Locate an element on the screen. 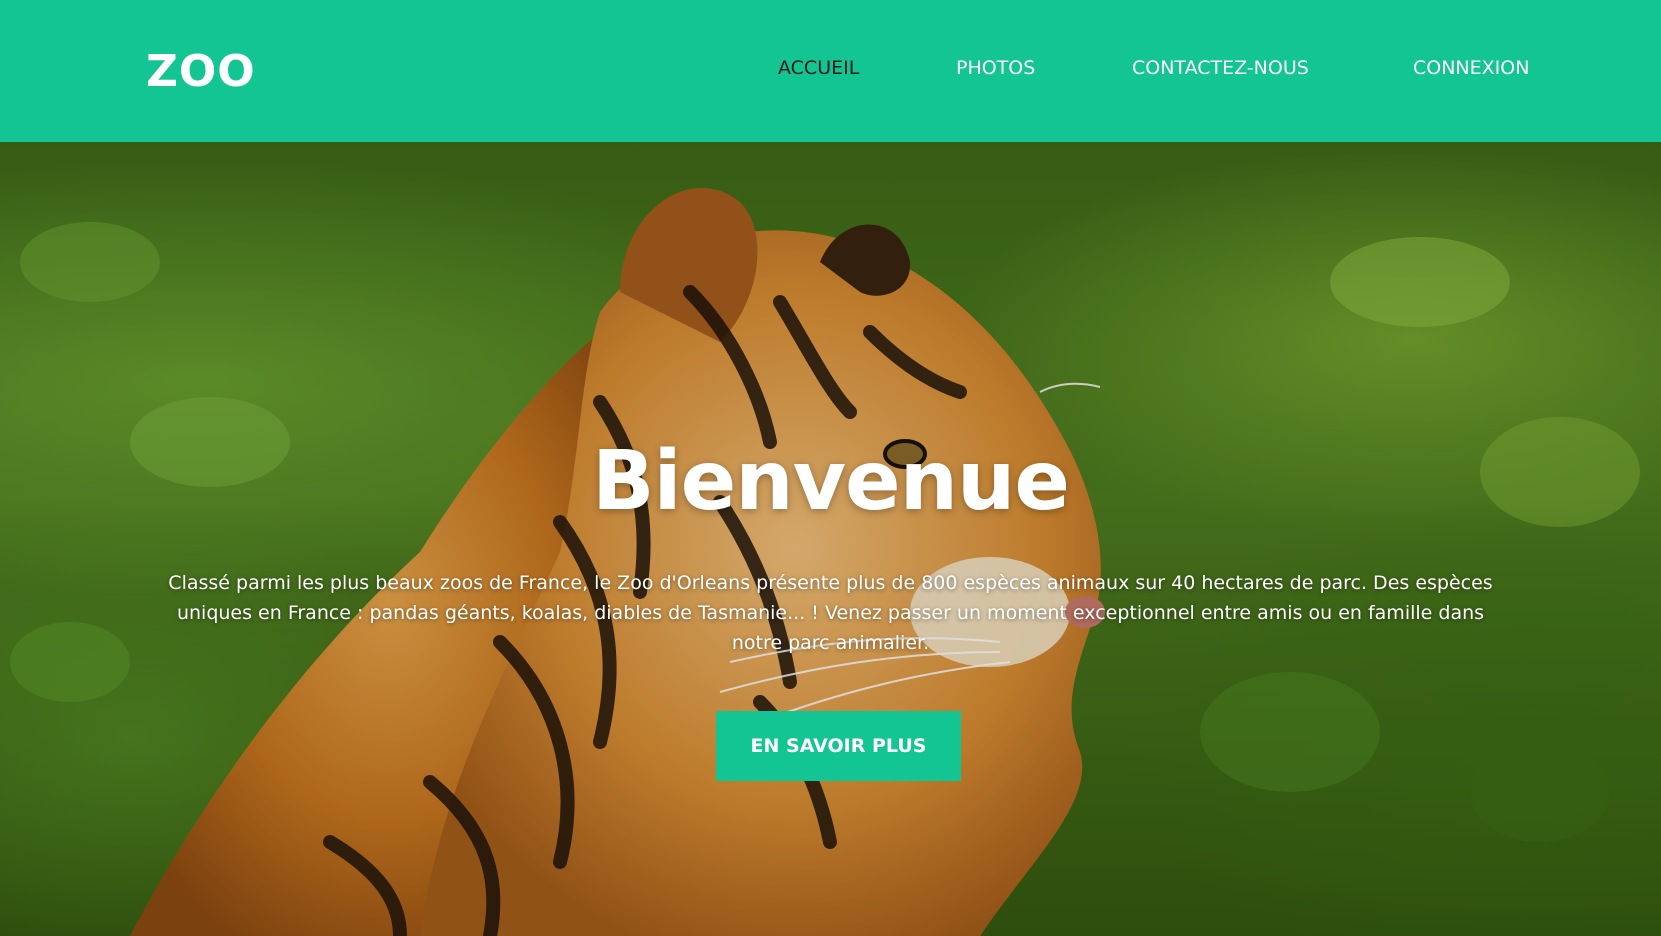  hero-title: Bienvenue is located at coordinates (830, 481).